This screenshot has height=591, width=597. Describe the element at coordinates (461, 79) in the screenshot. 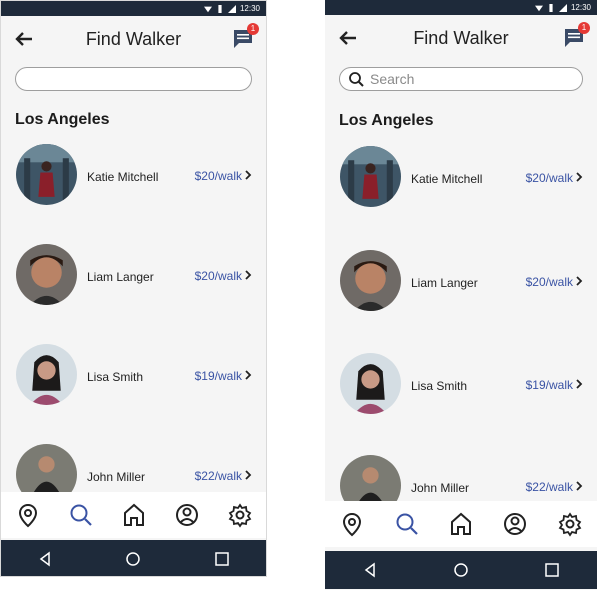

I see `search-input: Search` at that location.